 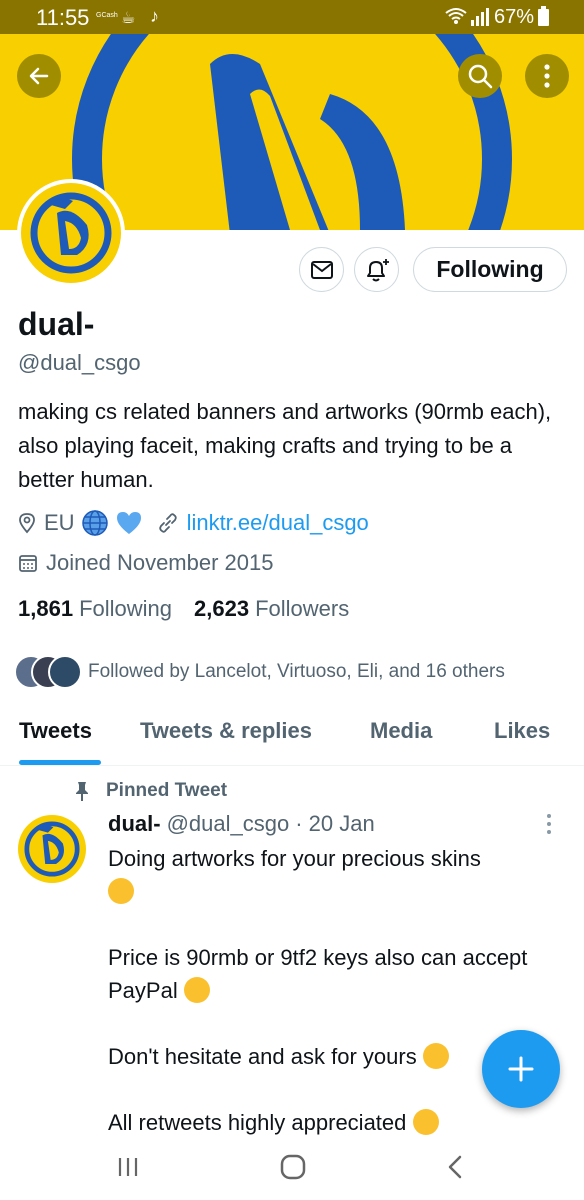 I want to click on tweet-author-handle: @dual_csgo, so click(x=228, y=824).